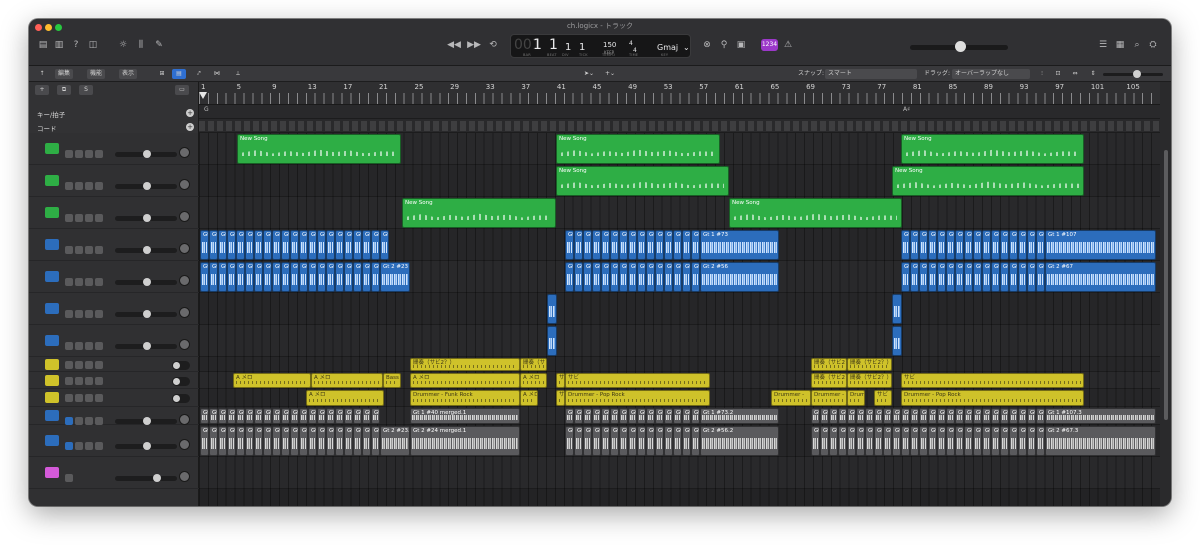 The width and height of the screenshot is (1200, 545). What do you see at coordinates (146, 478) in the screenshot?
I see `volume-fader` at bounding box center [146, 478].